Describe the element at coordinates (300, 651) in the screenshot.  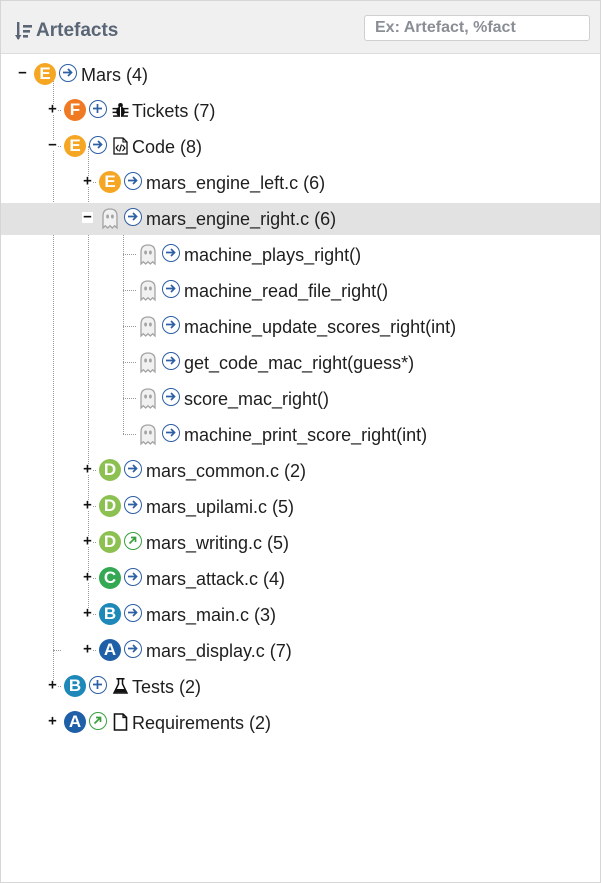
I see `tree-row-file: + Amars_display.c (7)` at that location.